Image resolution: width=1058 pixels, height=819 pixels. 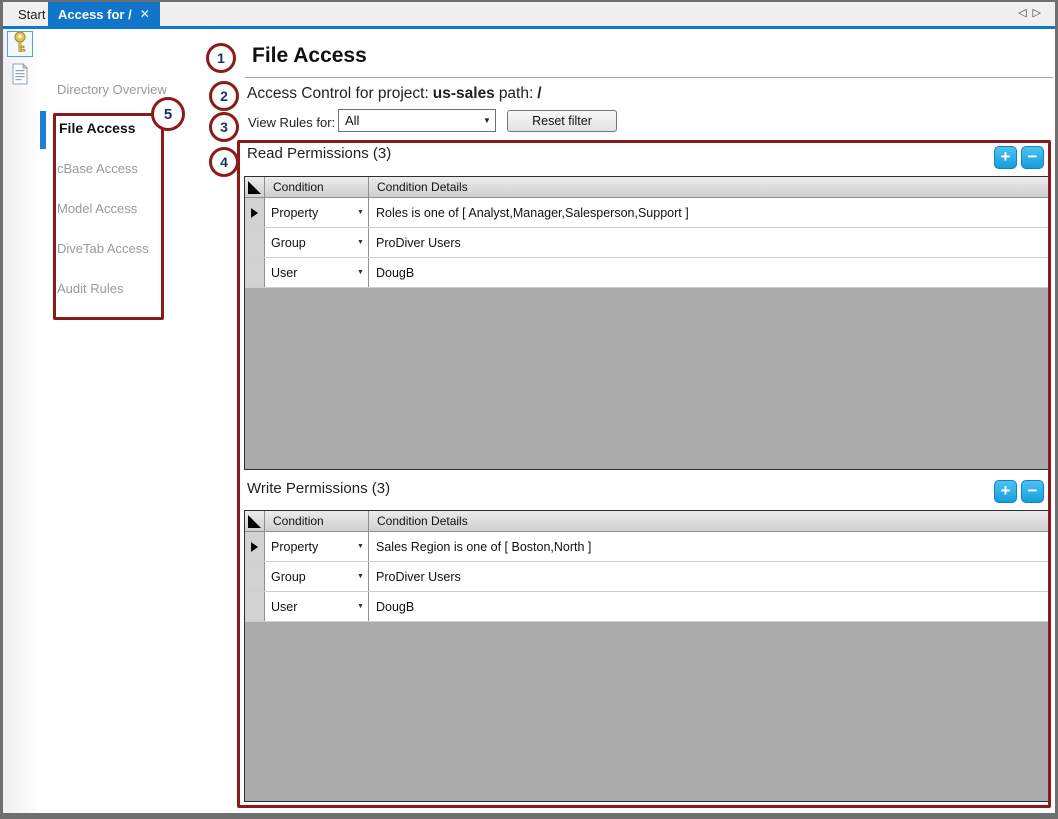 What do you see at coordinates (292, 122) in the screenshot?
I see `view-rules-label: View Rules for:` at bounding box center [292, 122].